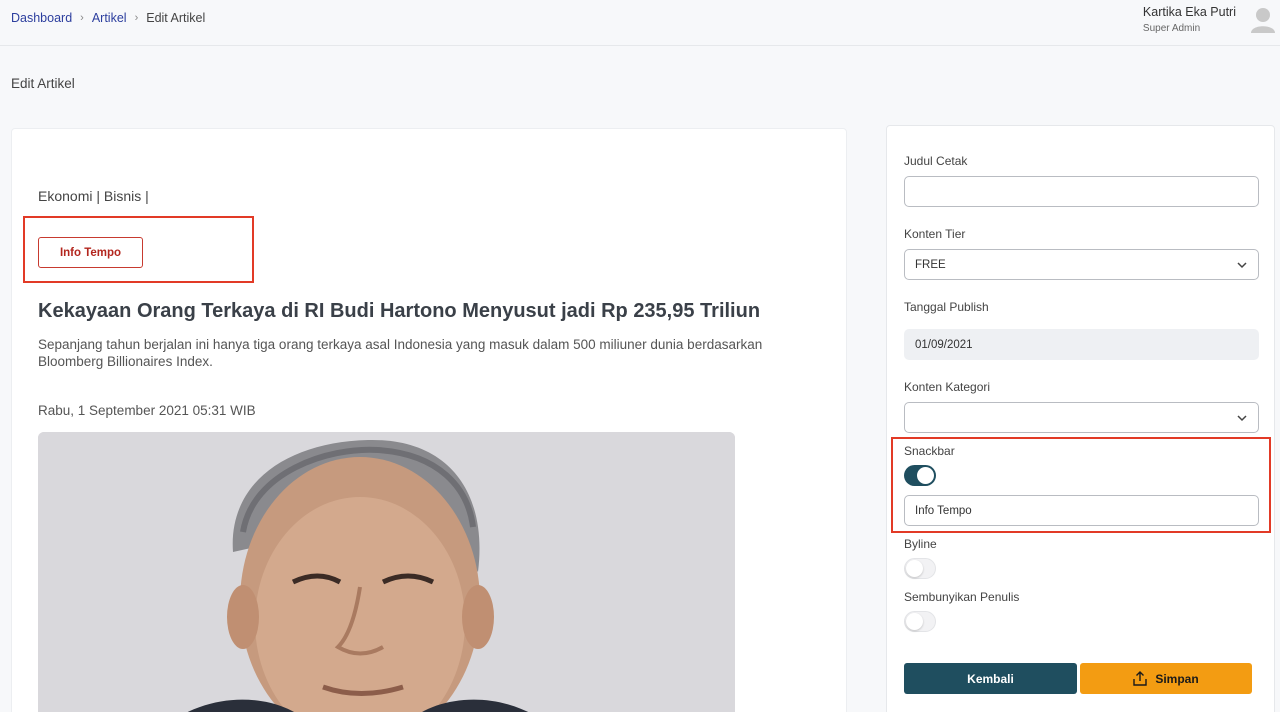 The image size is (1280, 712). I want to click on byline-toggle, so click(920, 568).